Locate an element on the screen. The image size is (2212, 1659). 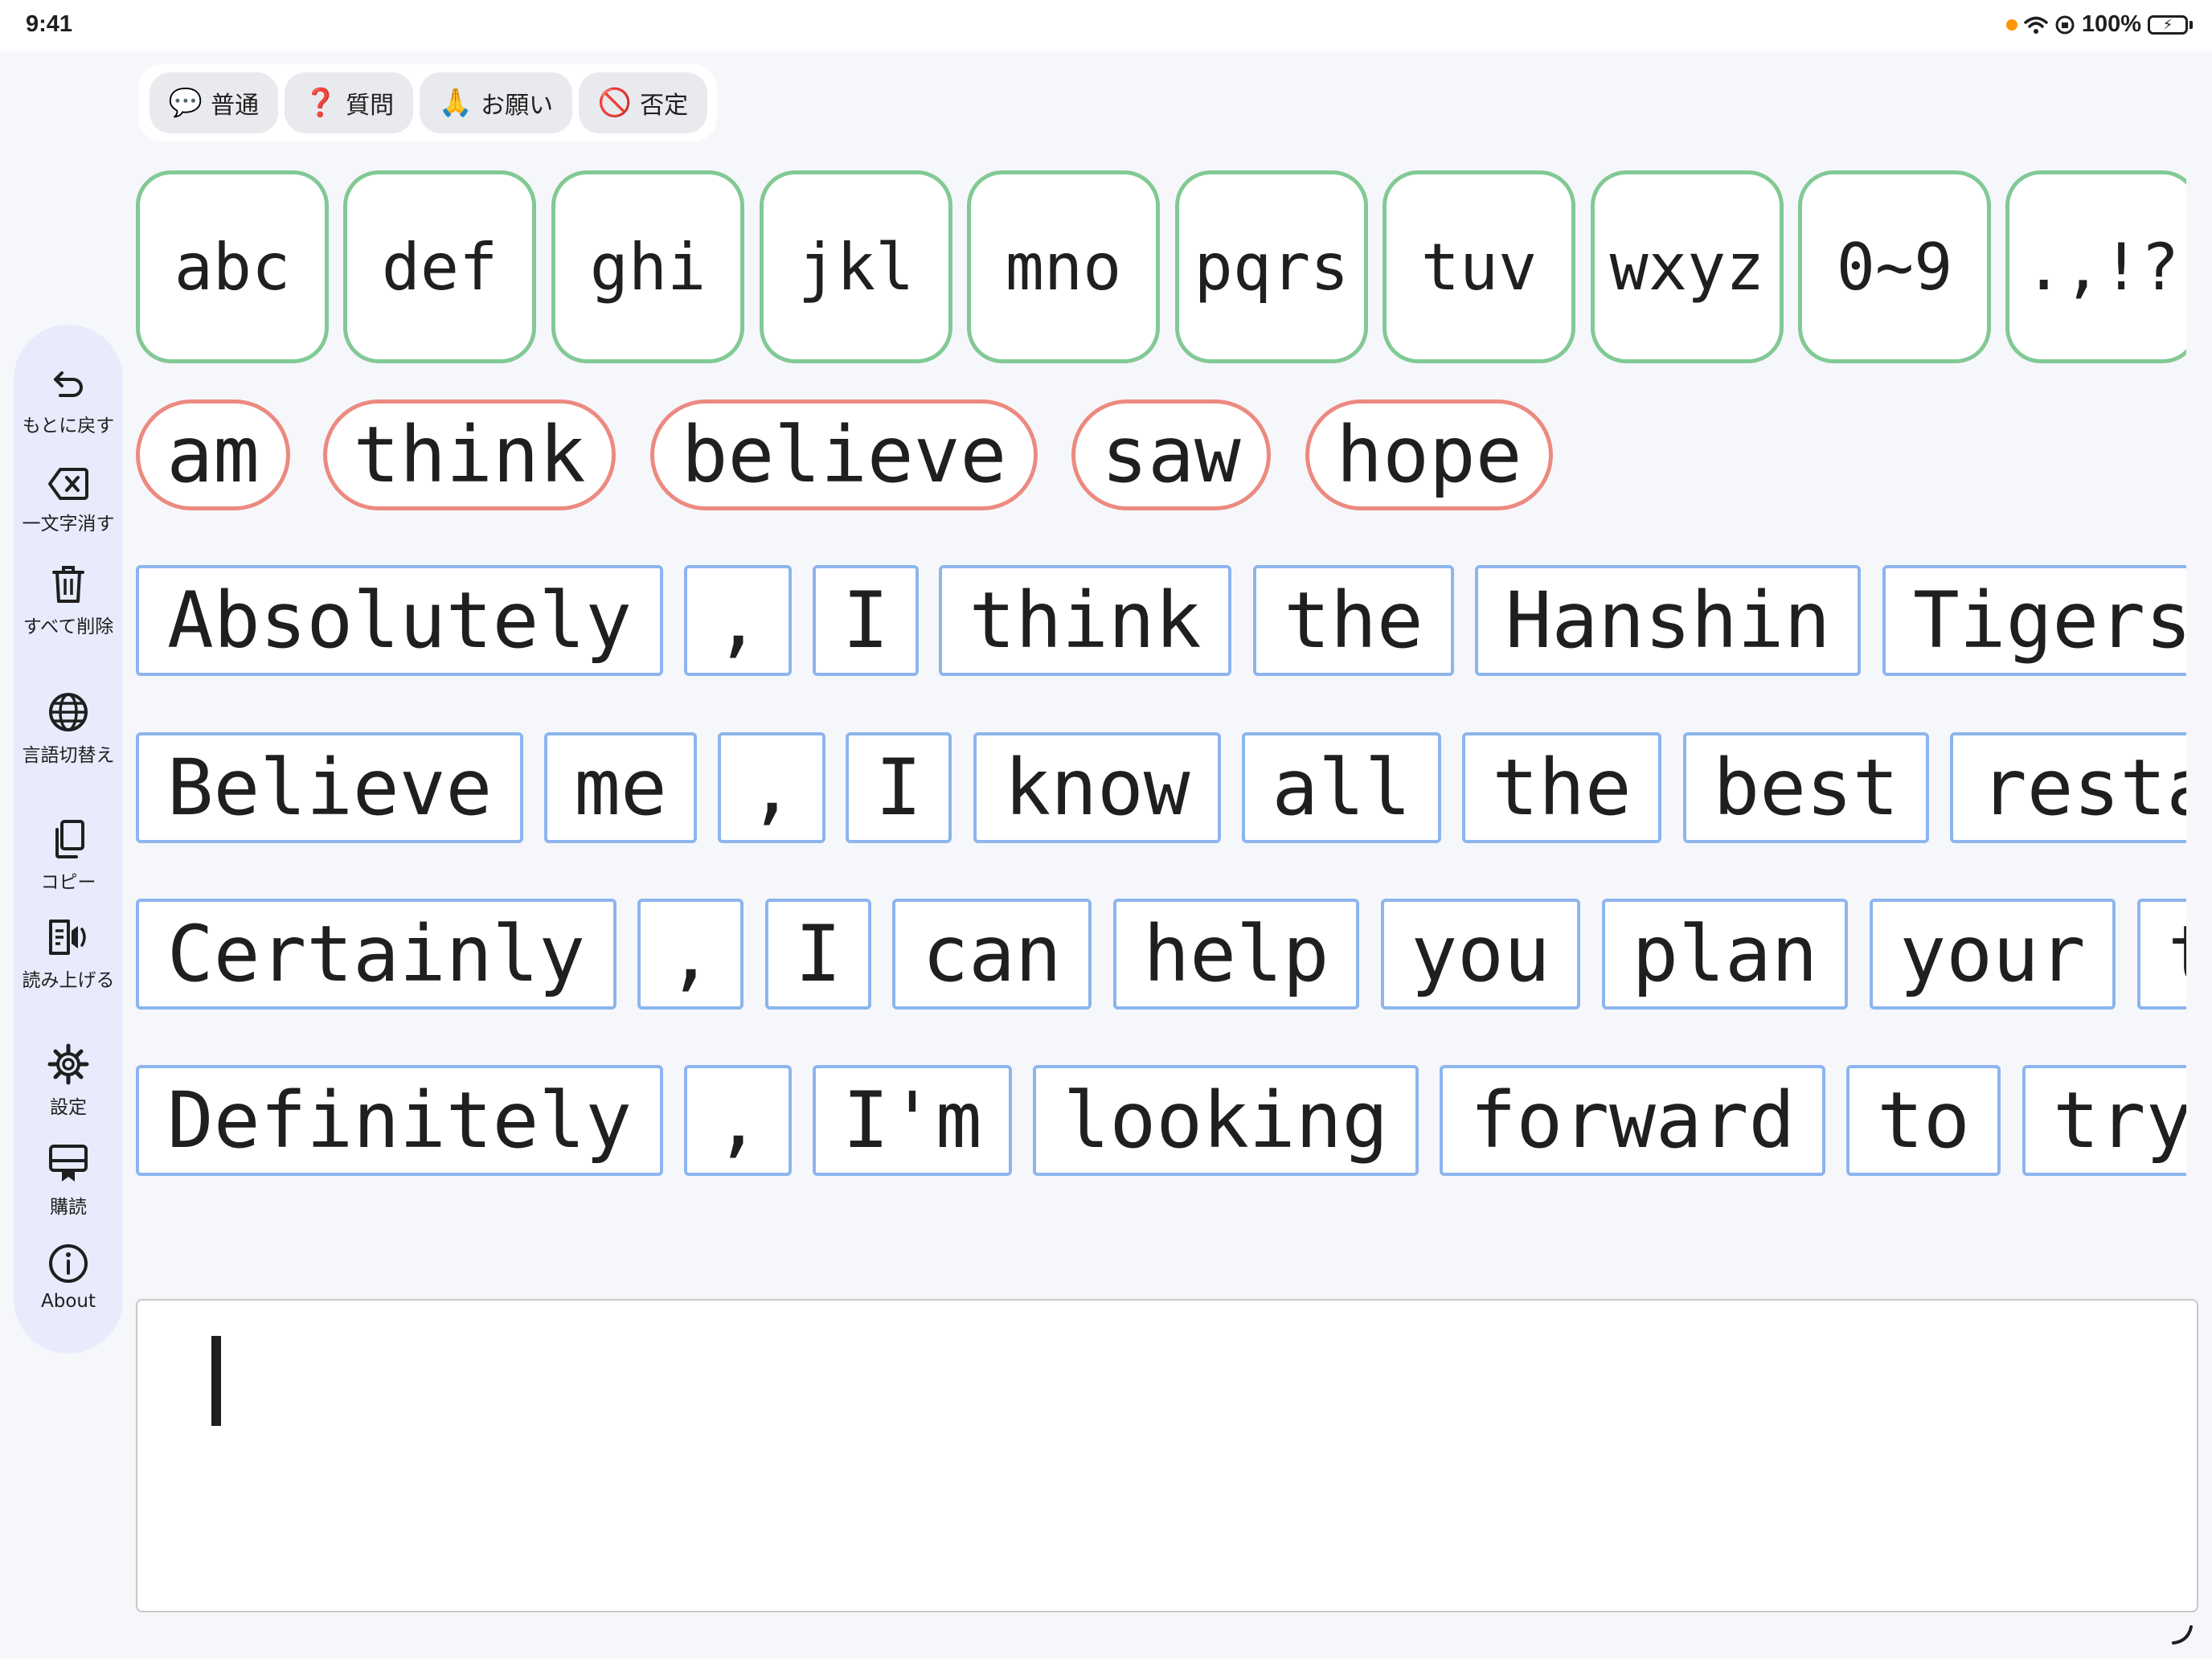
about-button: About is located at coordinates (68, 1277).